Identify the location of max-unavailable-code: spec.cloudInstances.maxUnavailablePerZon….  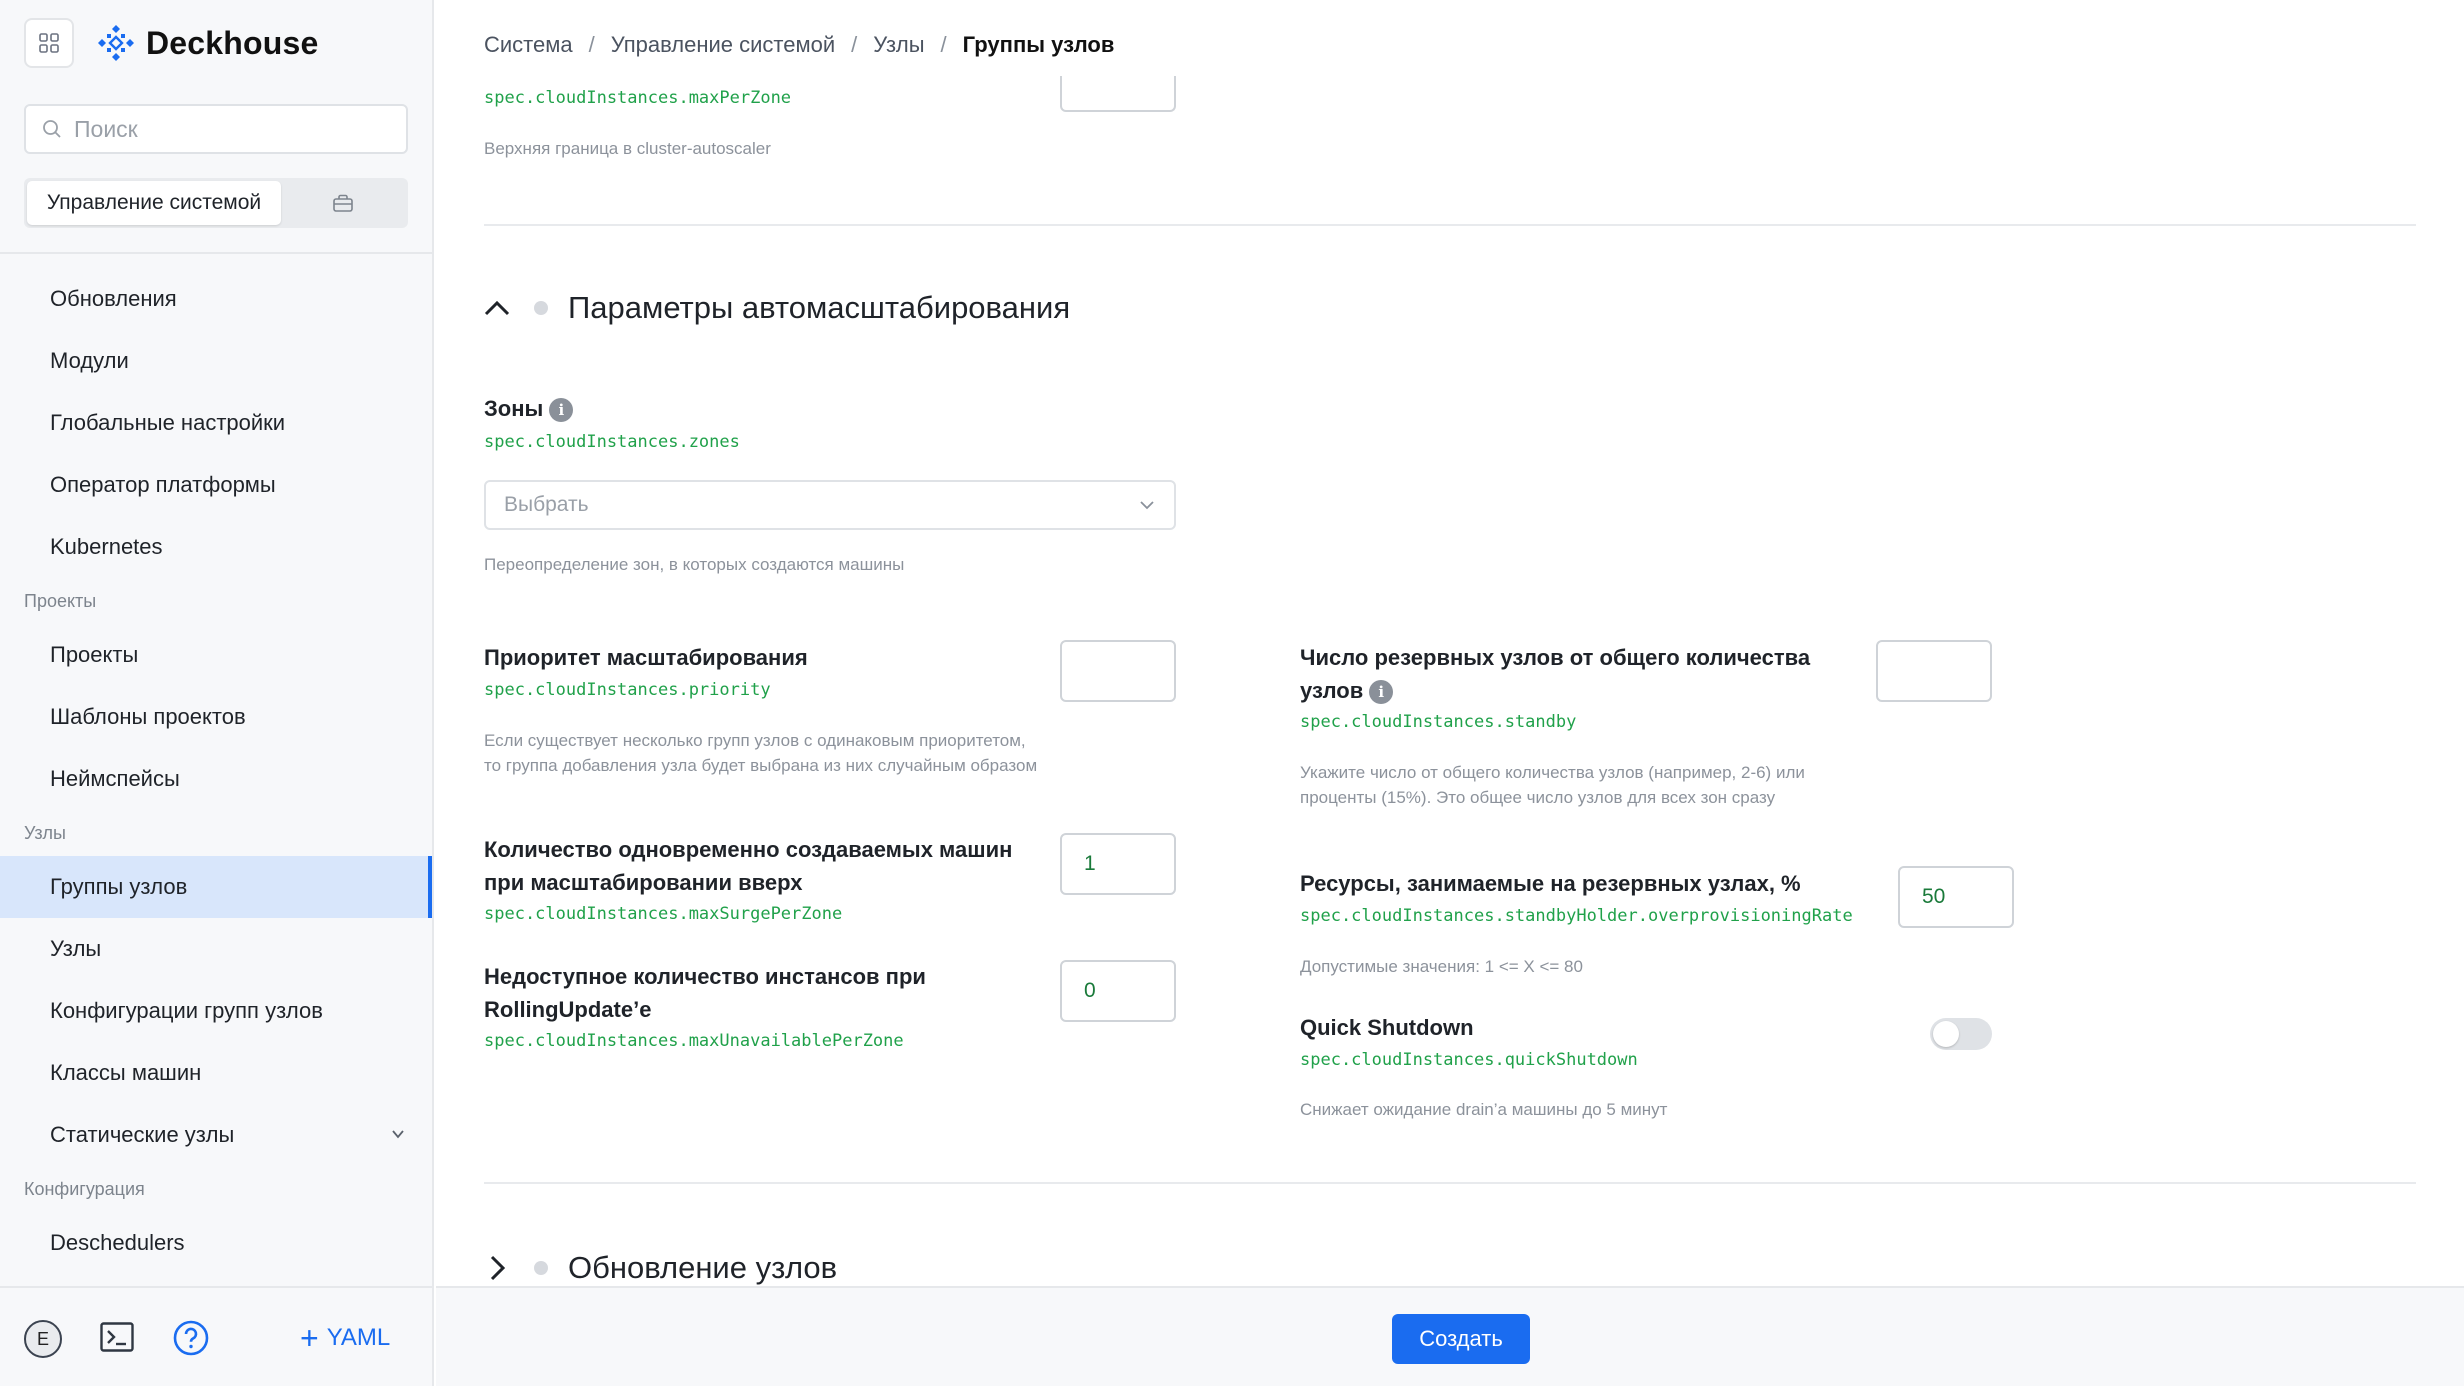
(694, 1041).